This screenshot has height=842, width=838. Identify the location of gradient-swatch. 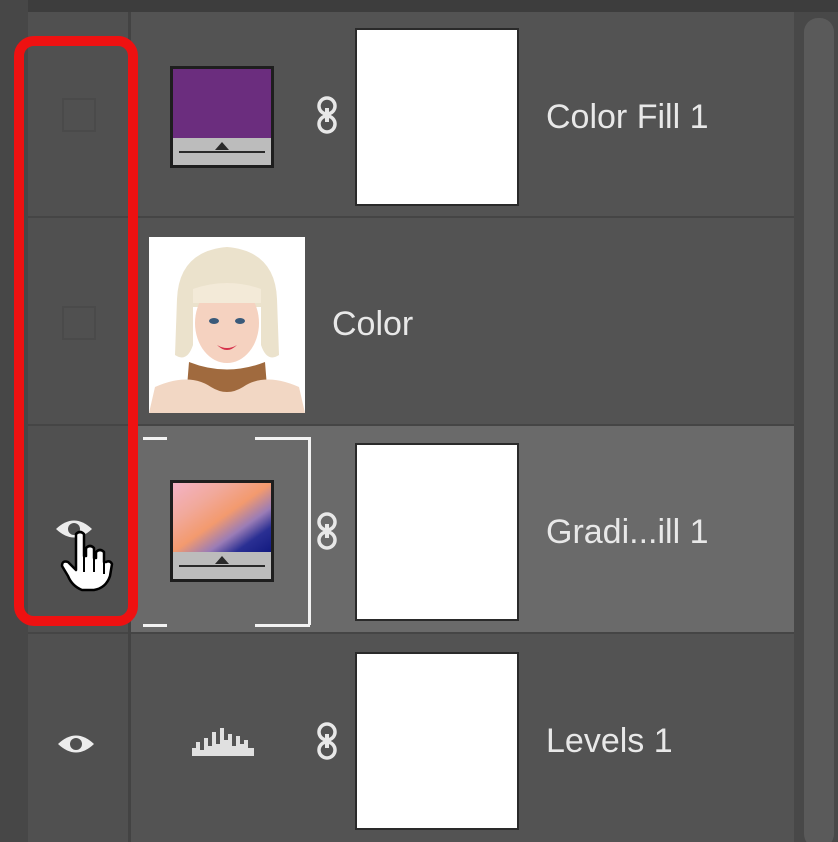
(222, 517).